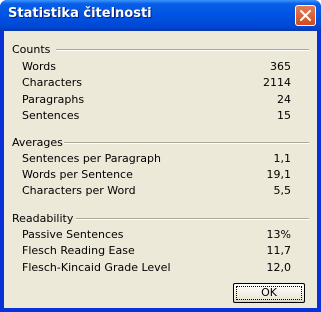 The image size is (321, 312). What do you see at coordinates (96, 267) in the screenshot?
I see `flesch-kincaid-grade-label: Flesch-Kincaid Grade Level` at bounding box center [96, 267].